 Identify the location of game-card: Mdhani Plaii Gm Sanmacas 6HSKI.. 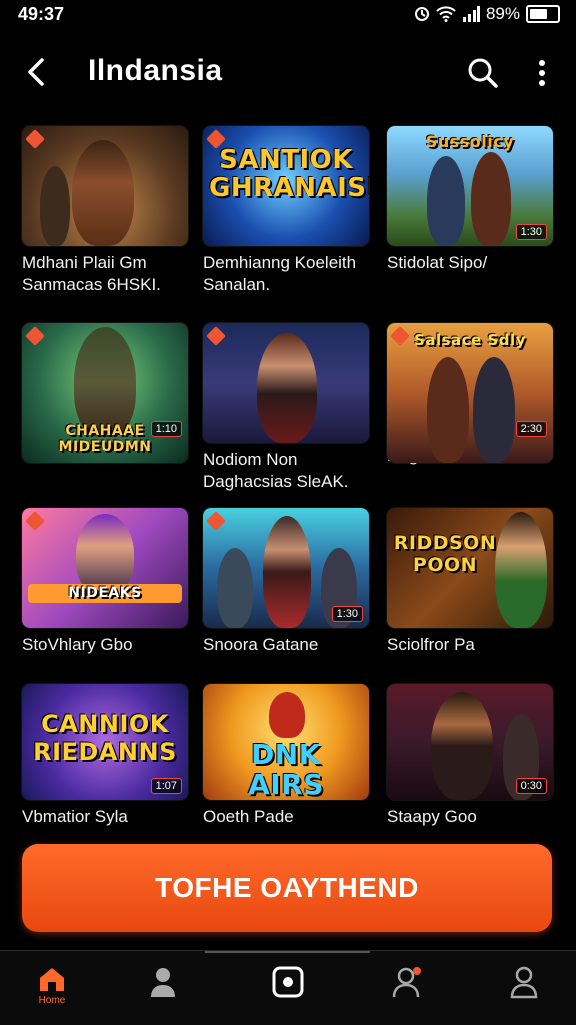
(105, 211).